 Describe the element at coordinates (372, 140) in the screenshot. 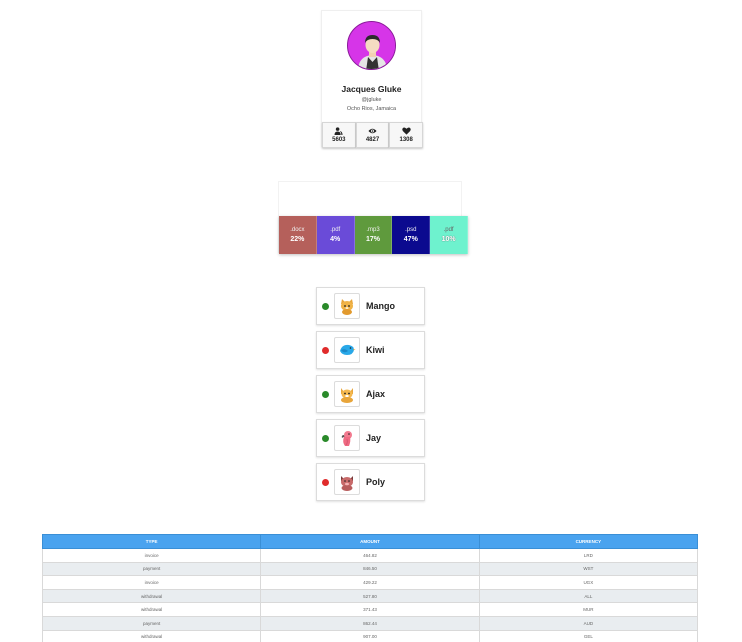

I see `views-count: 4827` at that location.